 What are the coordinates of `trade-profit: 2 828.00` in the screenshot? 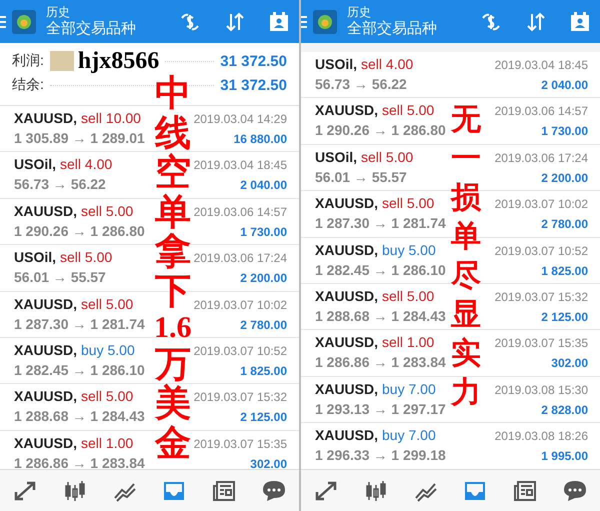 It's located at (564, 409).